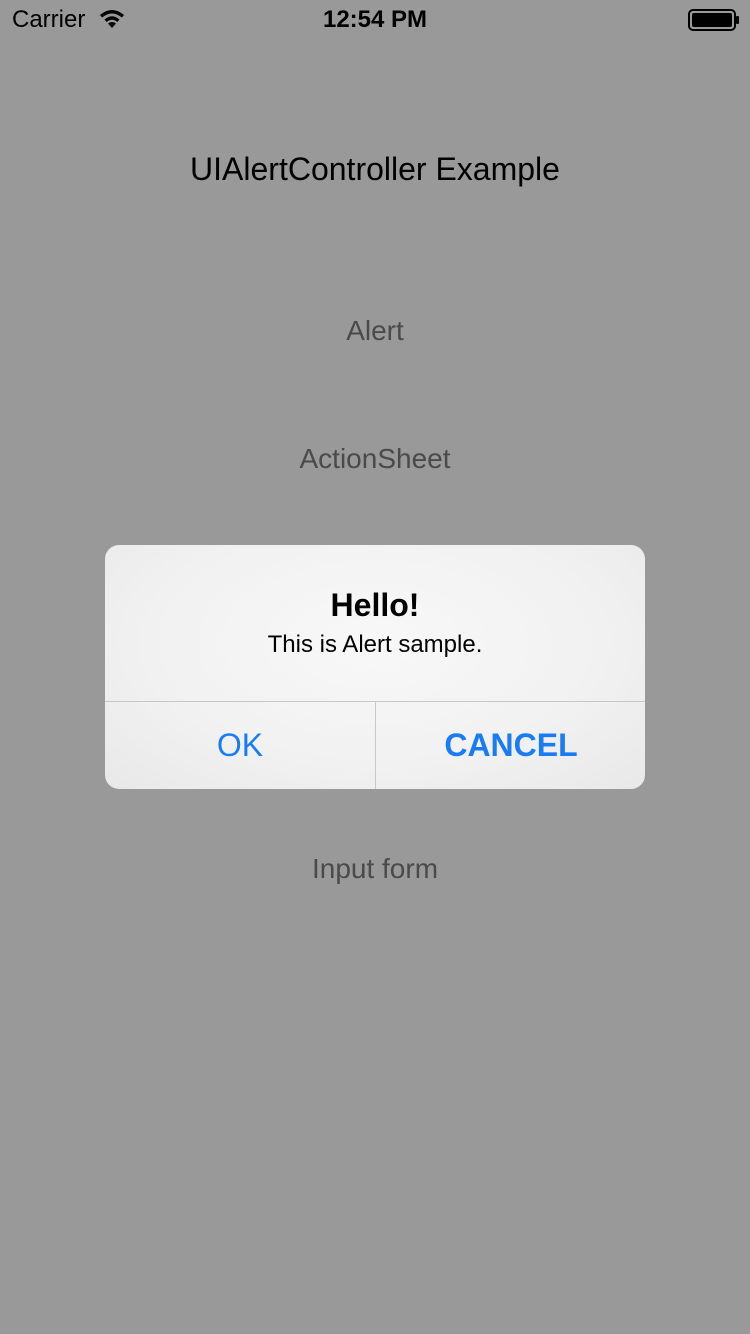 Image resolution: width=750 pixels, height=1334 pixels. What do you see at coordinates (714, 20) in the screenshot?
I see `battery-icon` at bounding box center [714, 20].